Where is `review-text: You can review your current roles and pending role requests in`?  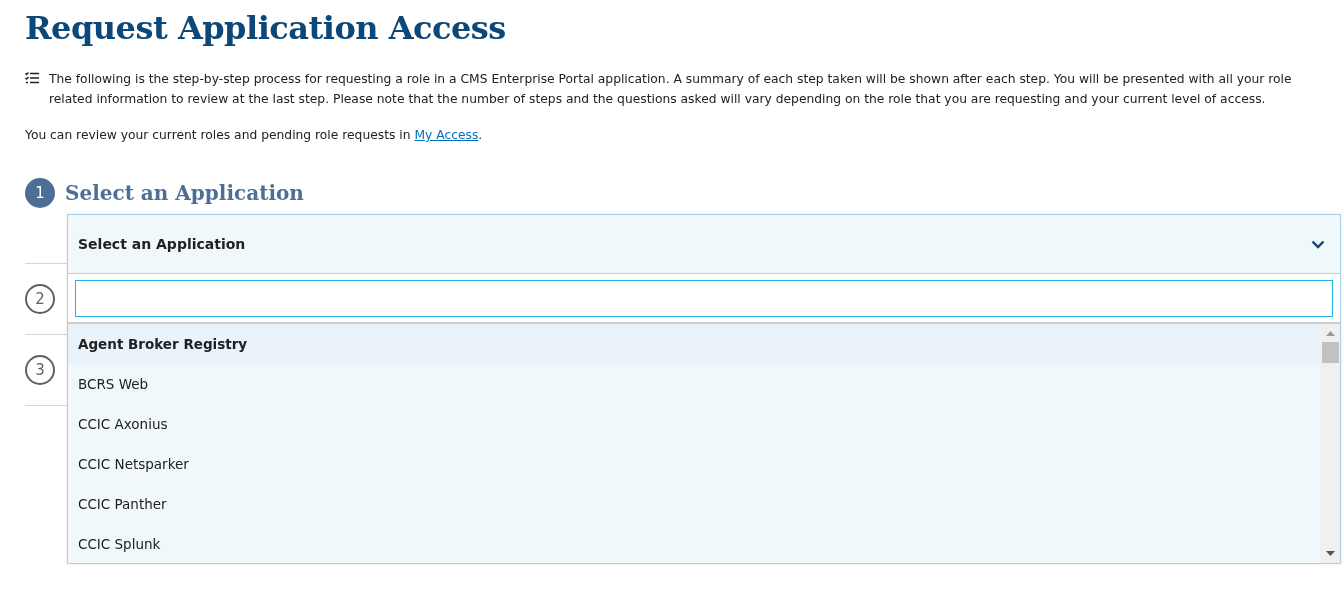
review-text: You can review your current roles and pending role requests in is located at coordinates (218, 135).